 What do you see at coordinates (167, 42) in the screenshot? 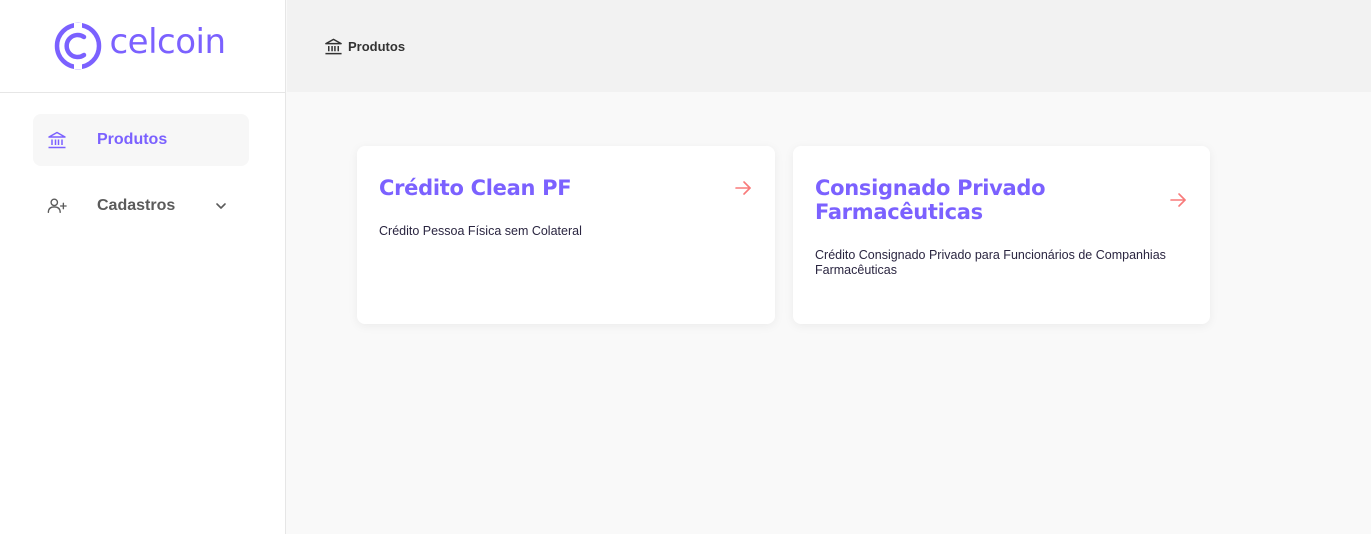
I see `brand-name: celcoin` at bounding box center [167, 42].